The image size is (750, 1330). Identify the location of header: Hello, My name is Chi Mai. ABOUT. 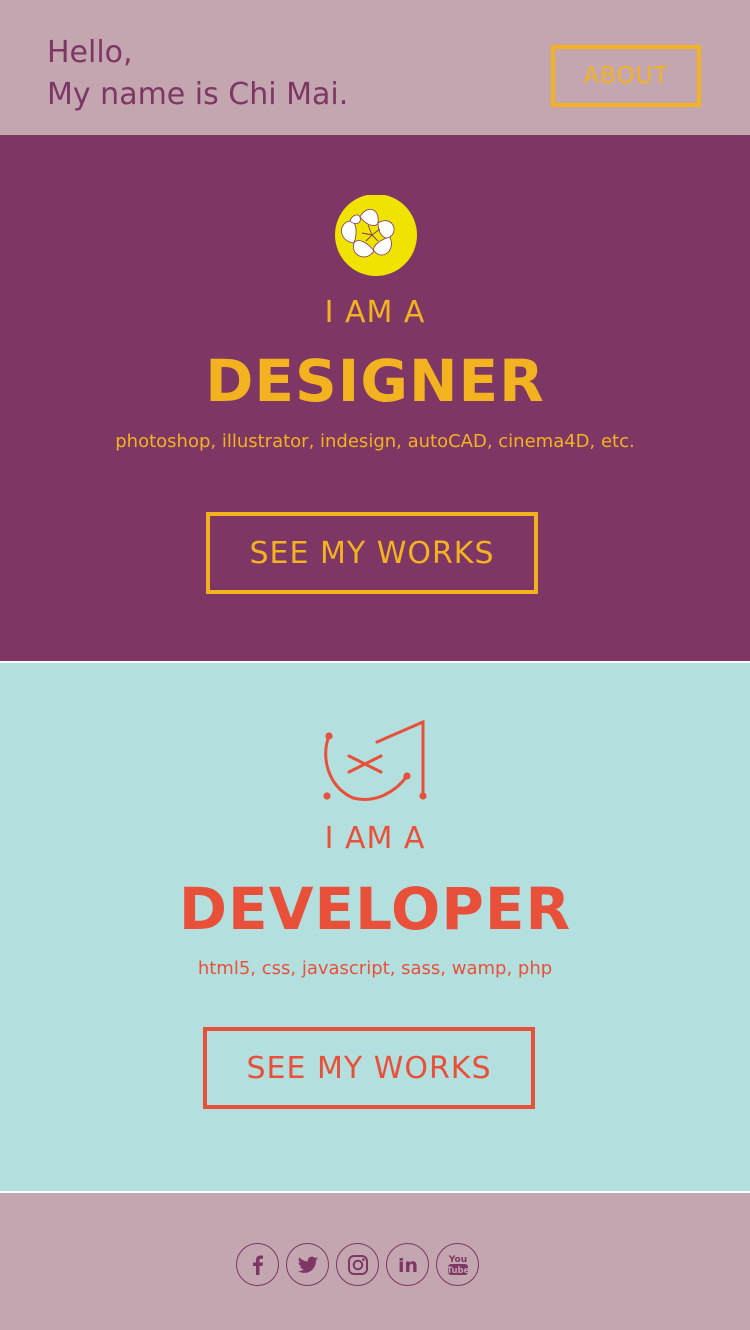
(375, 67).